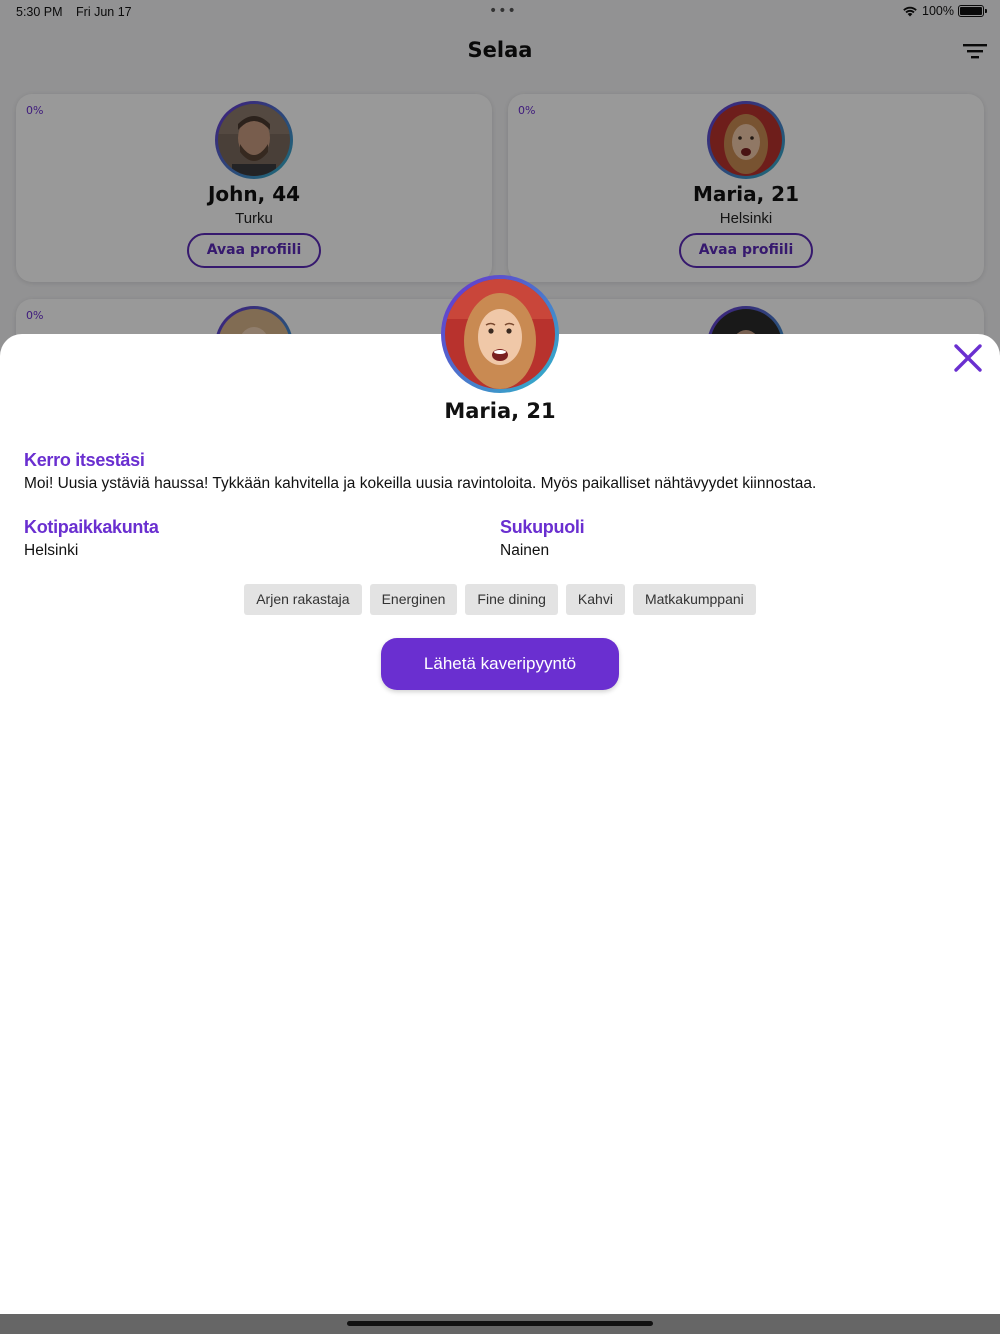 This screenshot has height=1334, width=1000. I want to click on interest-tag: Kahvi, so click(595, 599).